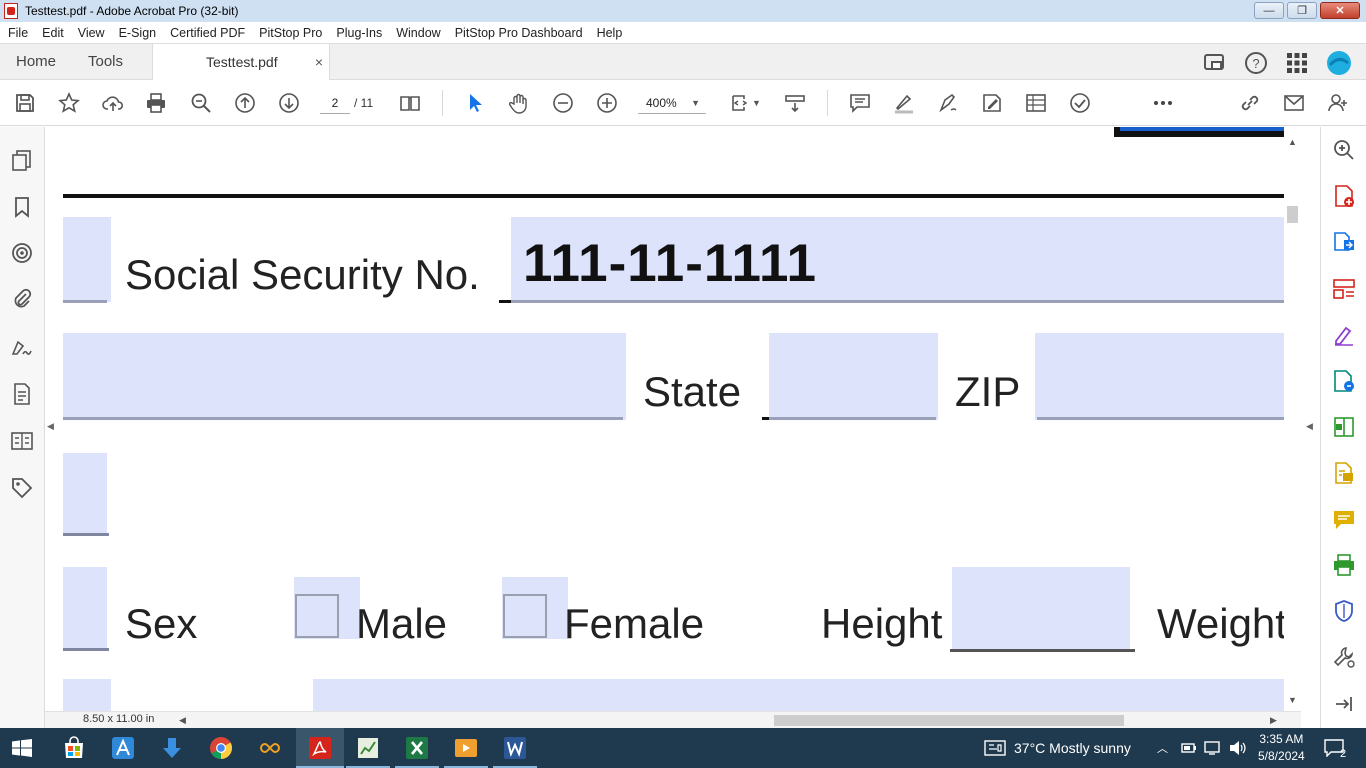  I want to click on hand-tool-icon, so click(519, 103).